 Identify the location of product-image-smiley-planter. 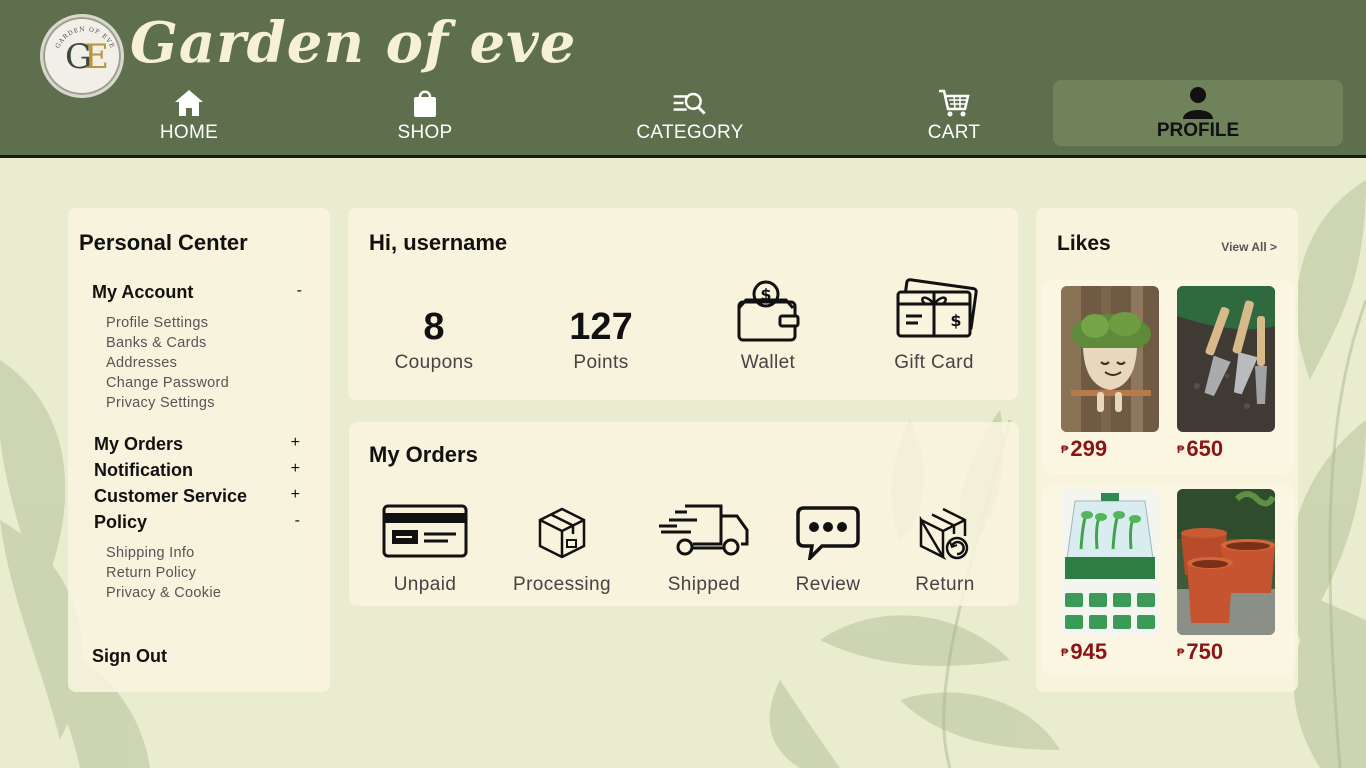
(1110, 359).